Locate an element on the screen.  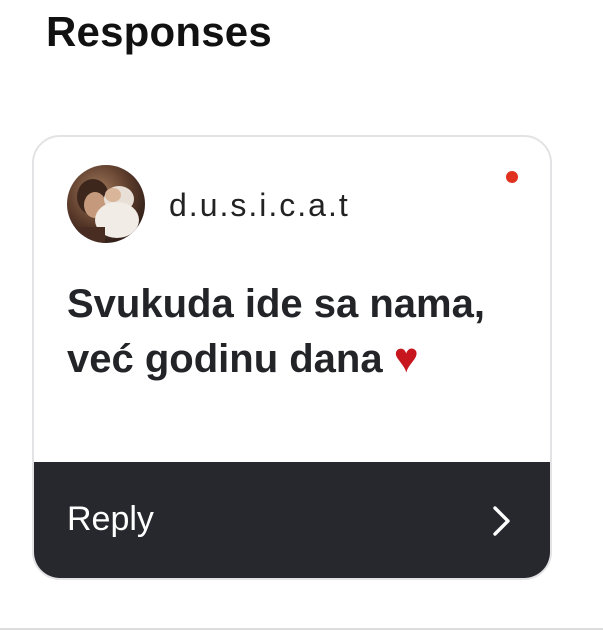
heart-emoji-icon: ♥ is located at coordinates (406, 357).